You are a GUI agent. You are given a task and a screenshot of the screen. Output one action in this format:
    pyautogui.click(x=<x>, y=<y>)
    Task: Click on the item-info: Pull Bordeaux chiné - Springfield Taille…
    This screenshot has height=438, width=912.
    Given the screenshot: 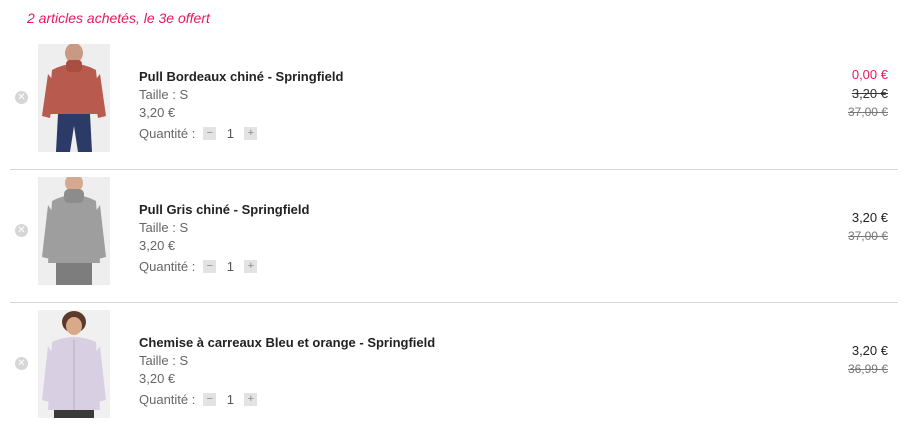 What is the action you would take?
    pyautogui.click(x=241, y=105)
    